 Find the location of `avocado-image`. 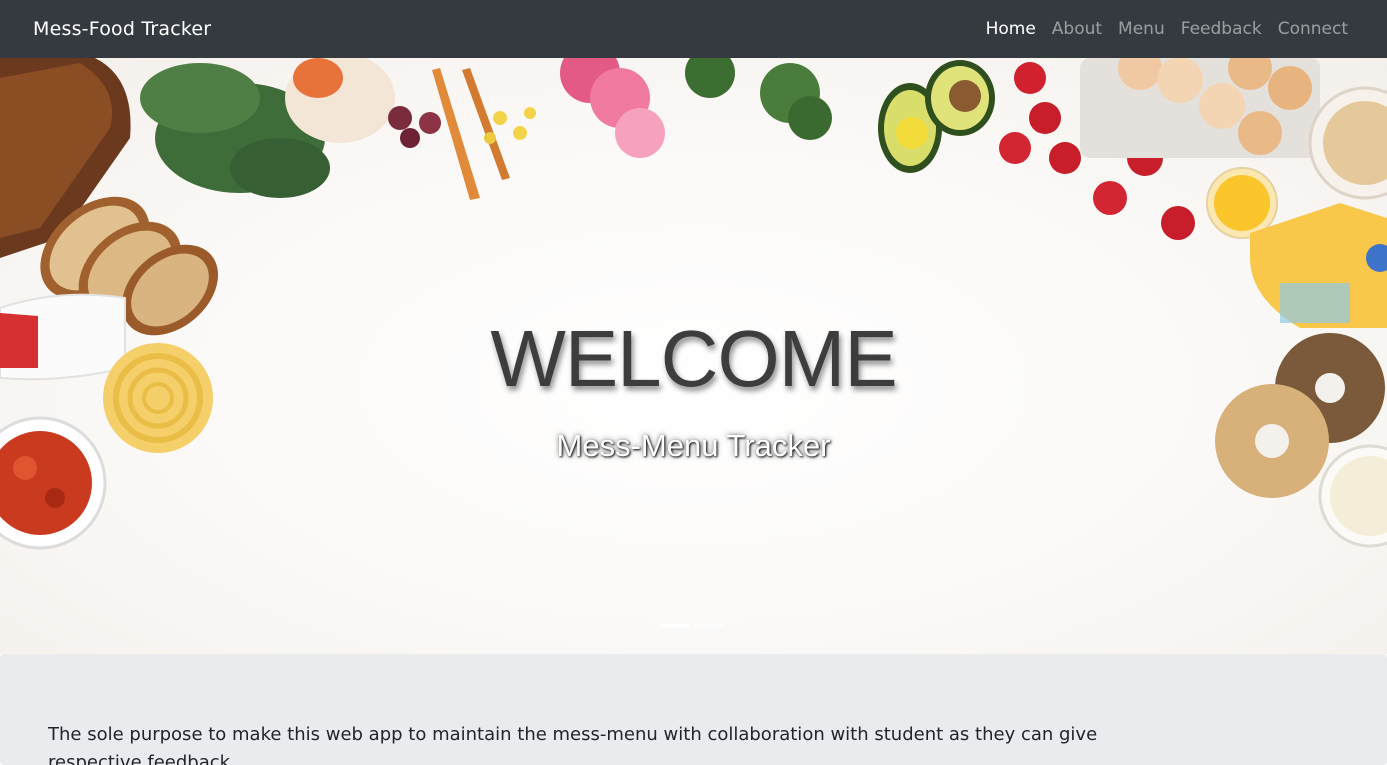

avocado-image is located at coordinates (936, 116).